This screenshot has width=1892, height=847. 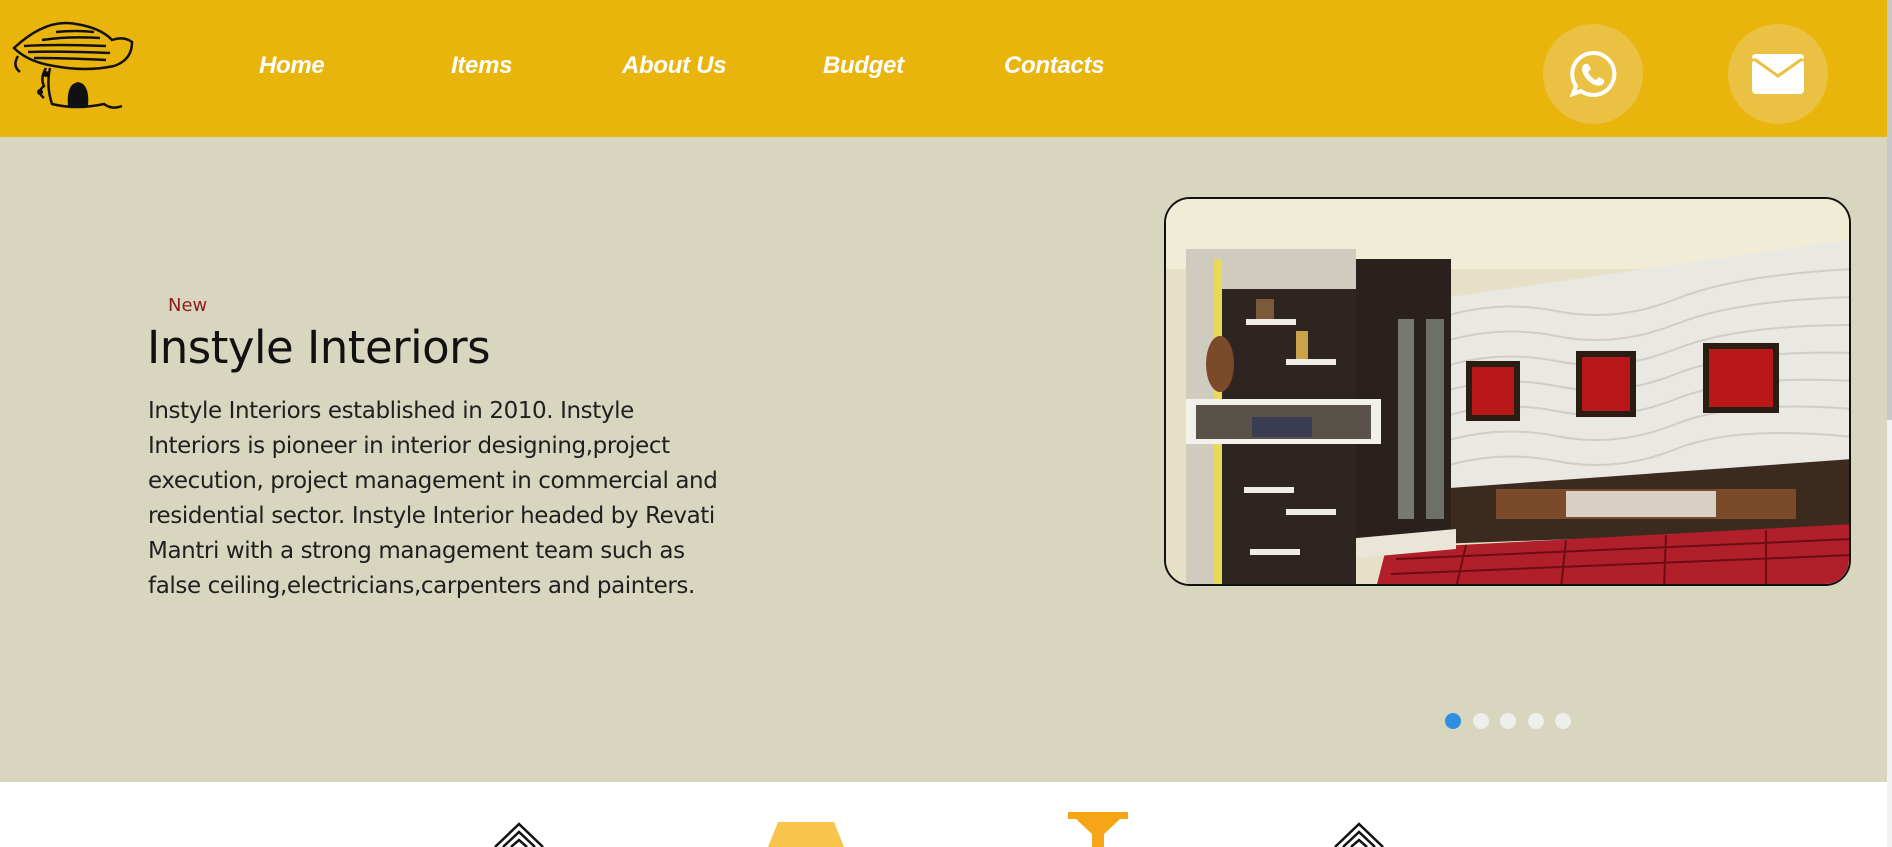 I want to click on lamp-shade-icon, so click(x=806, y=834).